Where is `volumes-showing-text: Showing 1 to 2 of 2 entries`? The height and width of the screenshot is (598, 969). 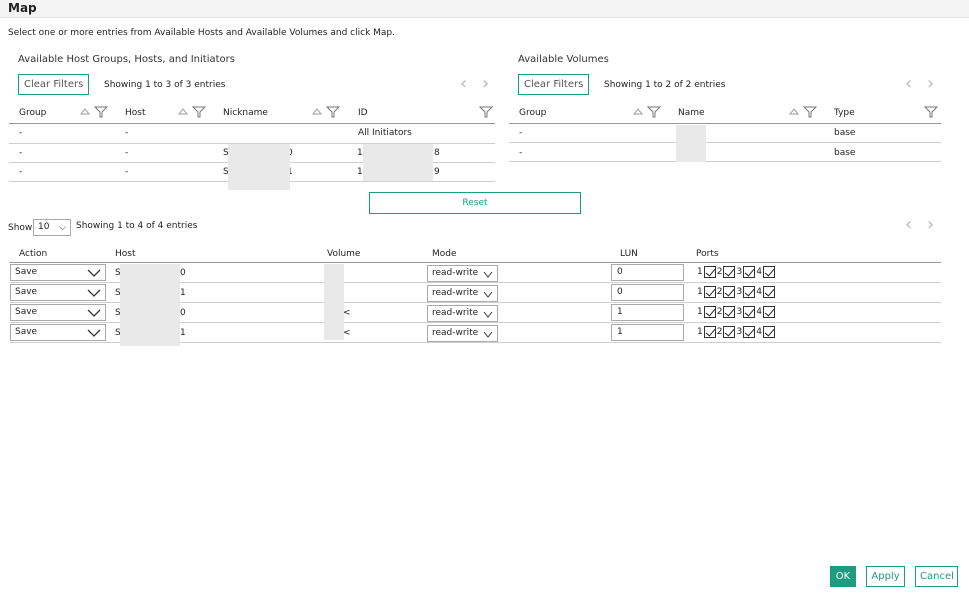
volumes-showing-text: Showing 1 to 2 of 2 entries is located at coordinates (665, 85).